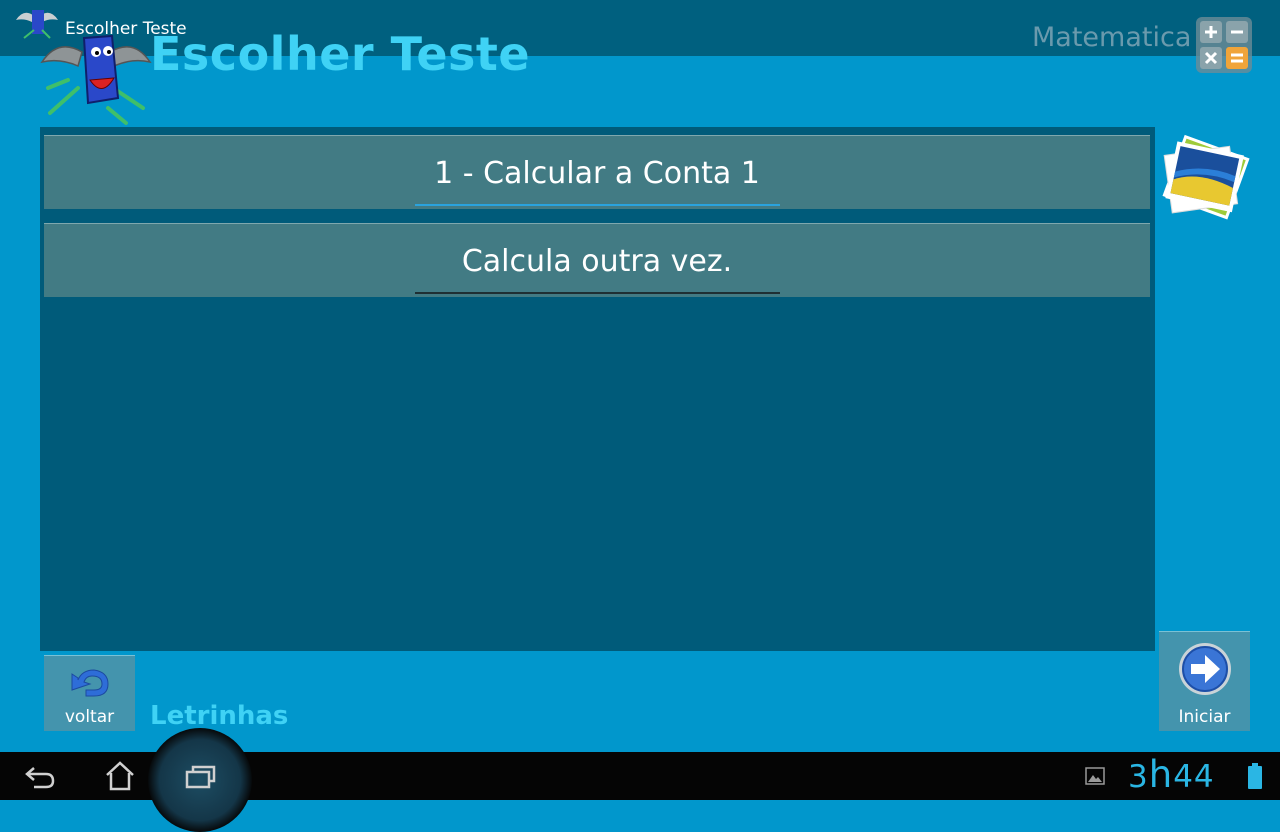  What do you see at coordinates (120, 776) in the screenshot?
I see `home-nav-icon` at bounding box center [120, 776].